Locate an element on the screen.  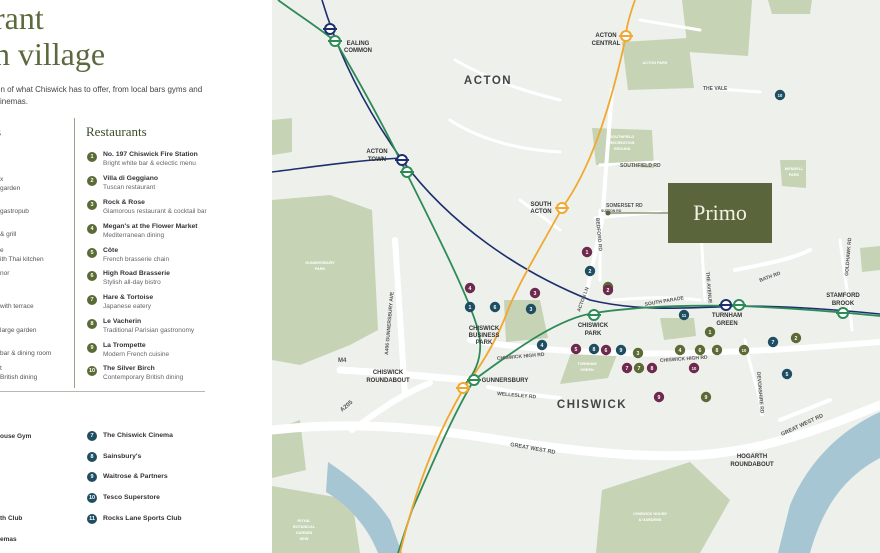
bar-marker-number: 6 is located at coordinates (606, 351).